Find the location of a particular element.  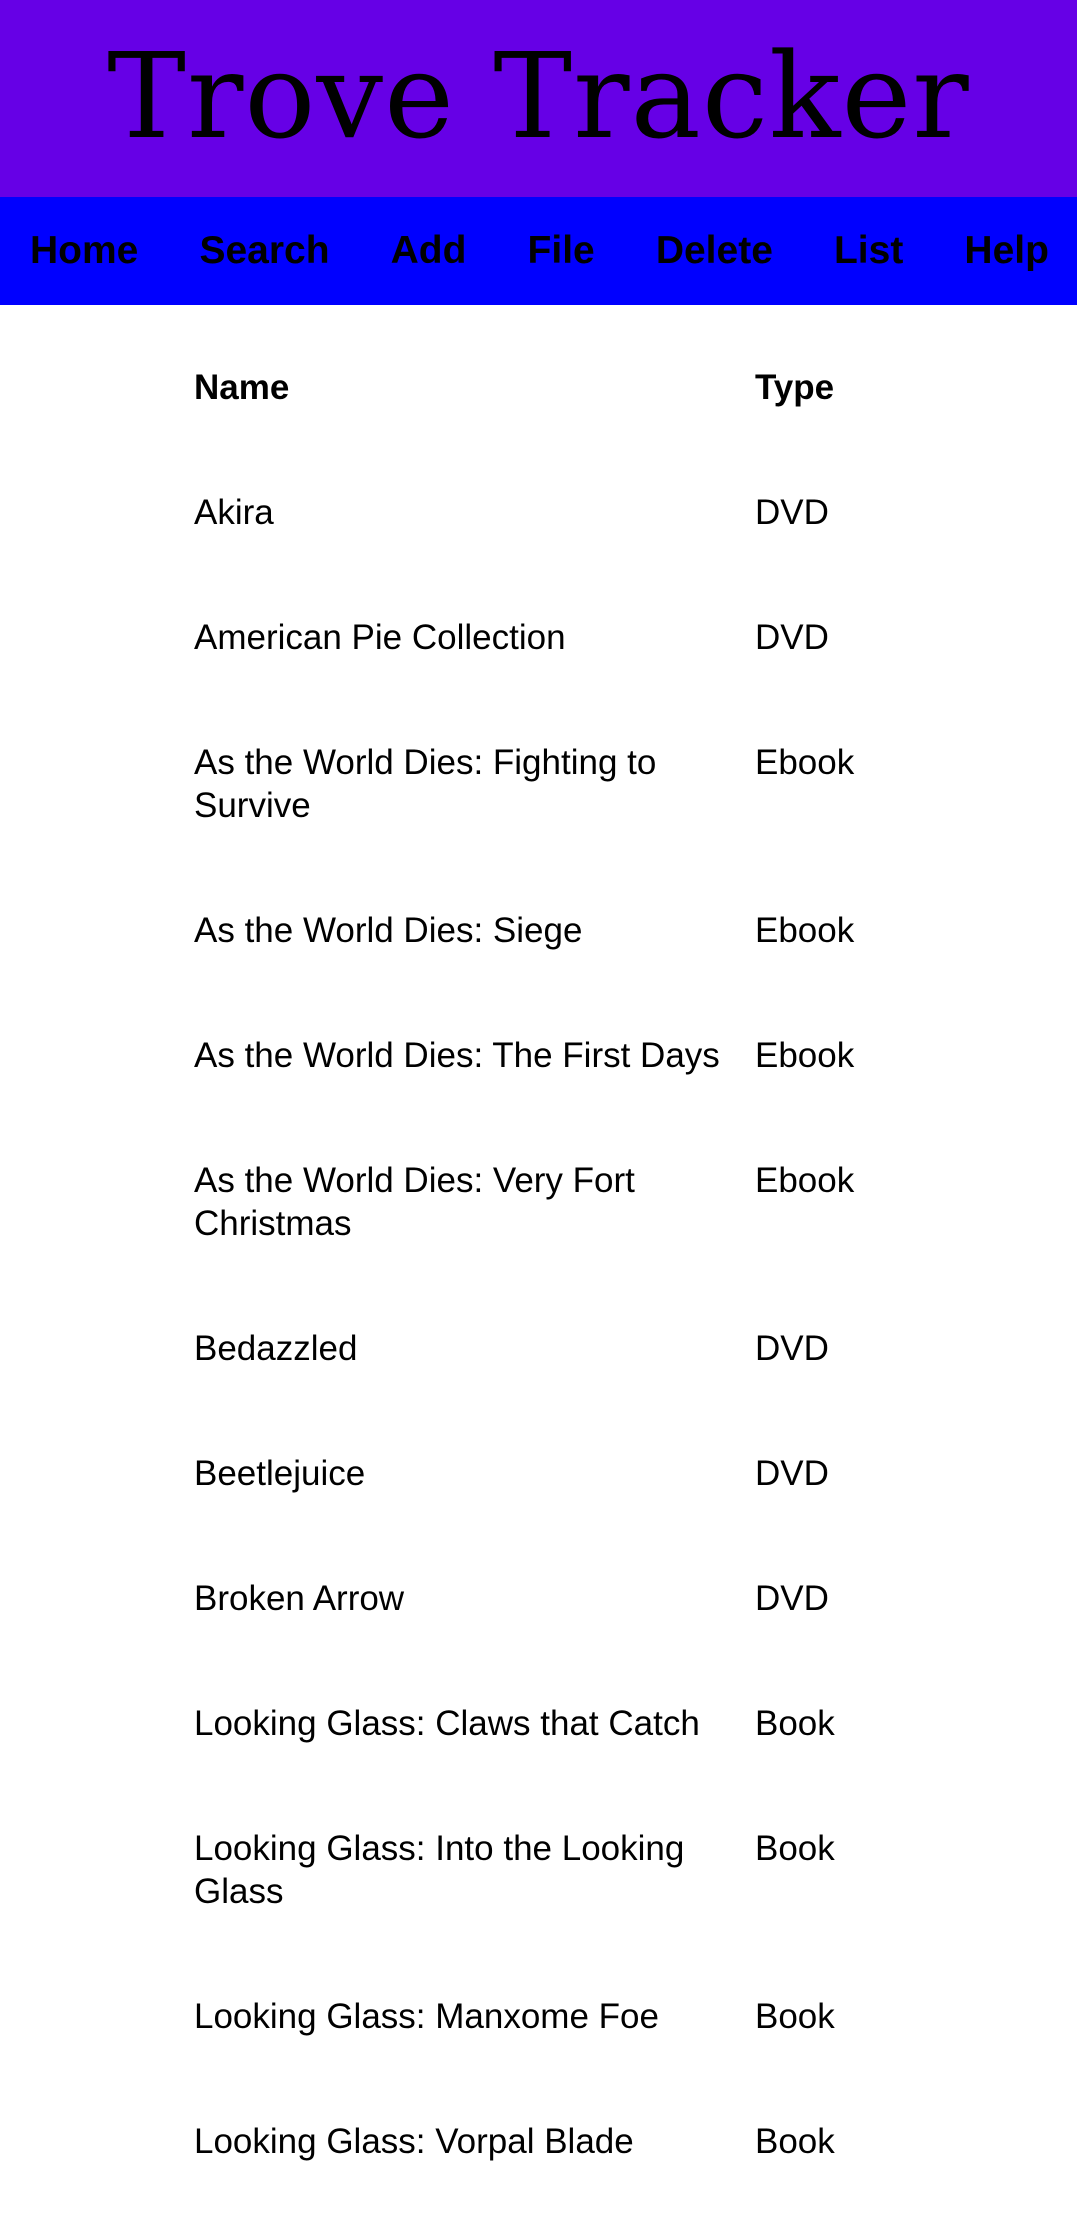

table-row: Beetlejuice DVD is located at coordinates (544, 1503).